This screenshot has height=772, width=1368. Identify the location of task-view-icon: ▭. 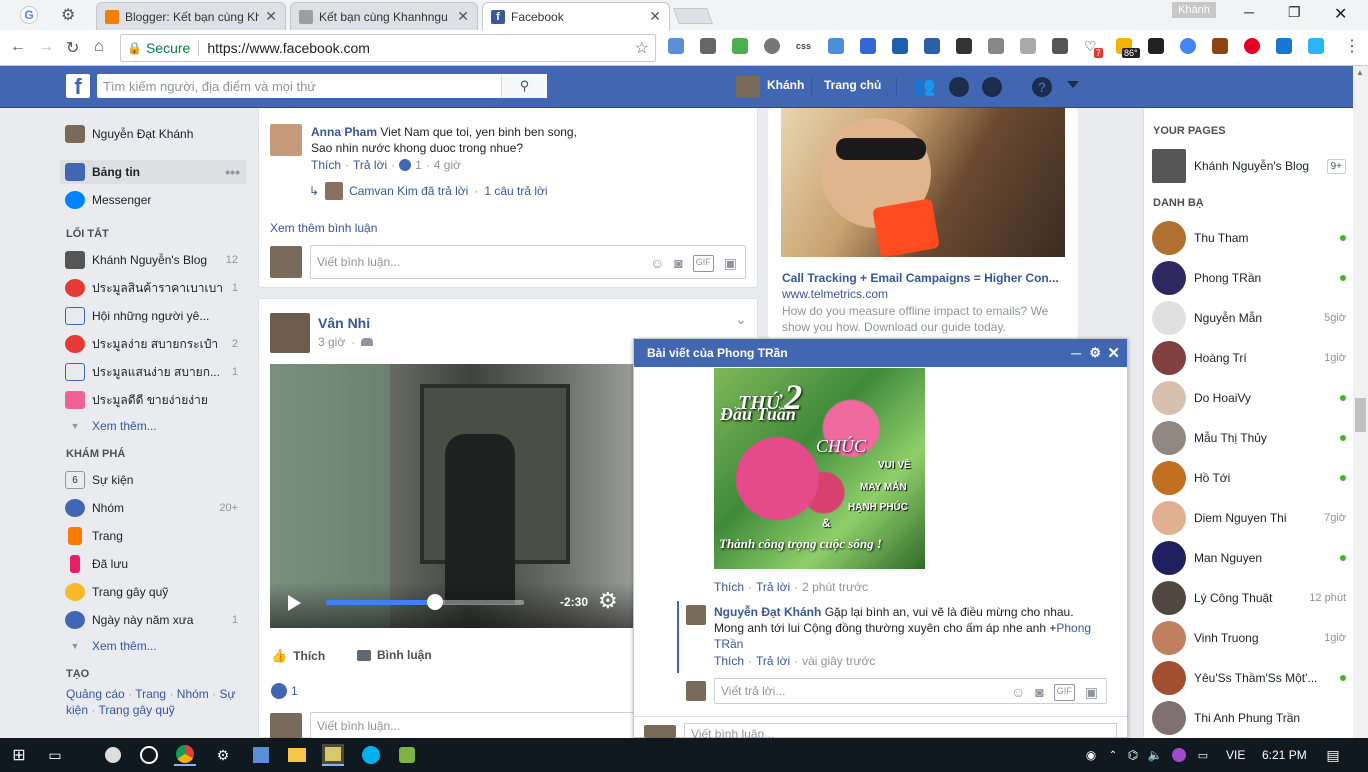
(55, 755).